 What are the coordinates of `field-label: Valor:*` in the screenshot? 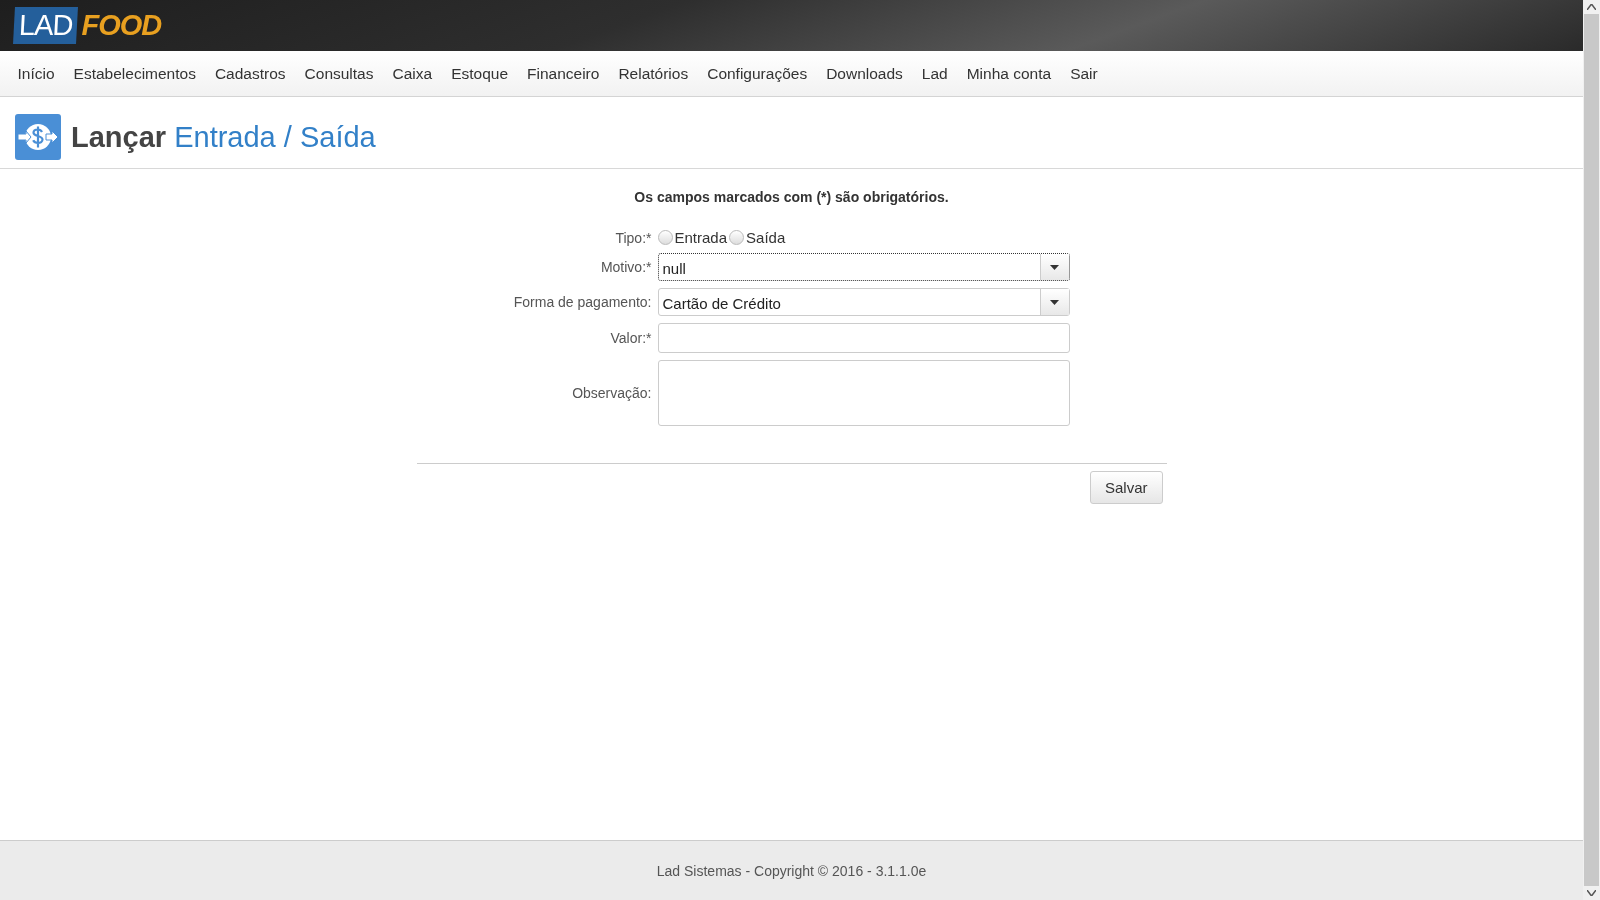 It's located at (631, 338).